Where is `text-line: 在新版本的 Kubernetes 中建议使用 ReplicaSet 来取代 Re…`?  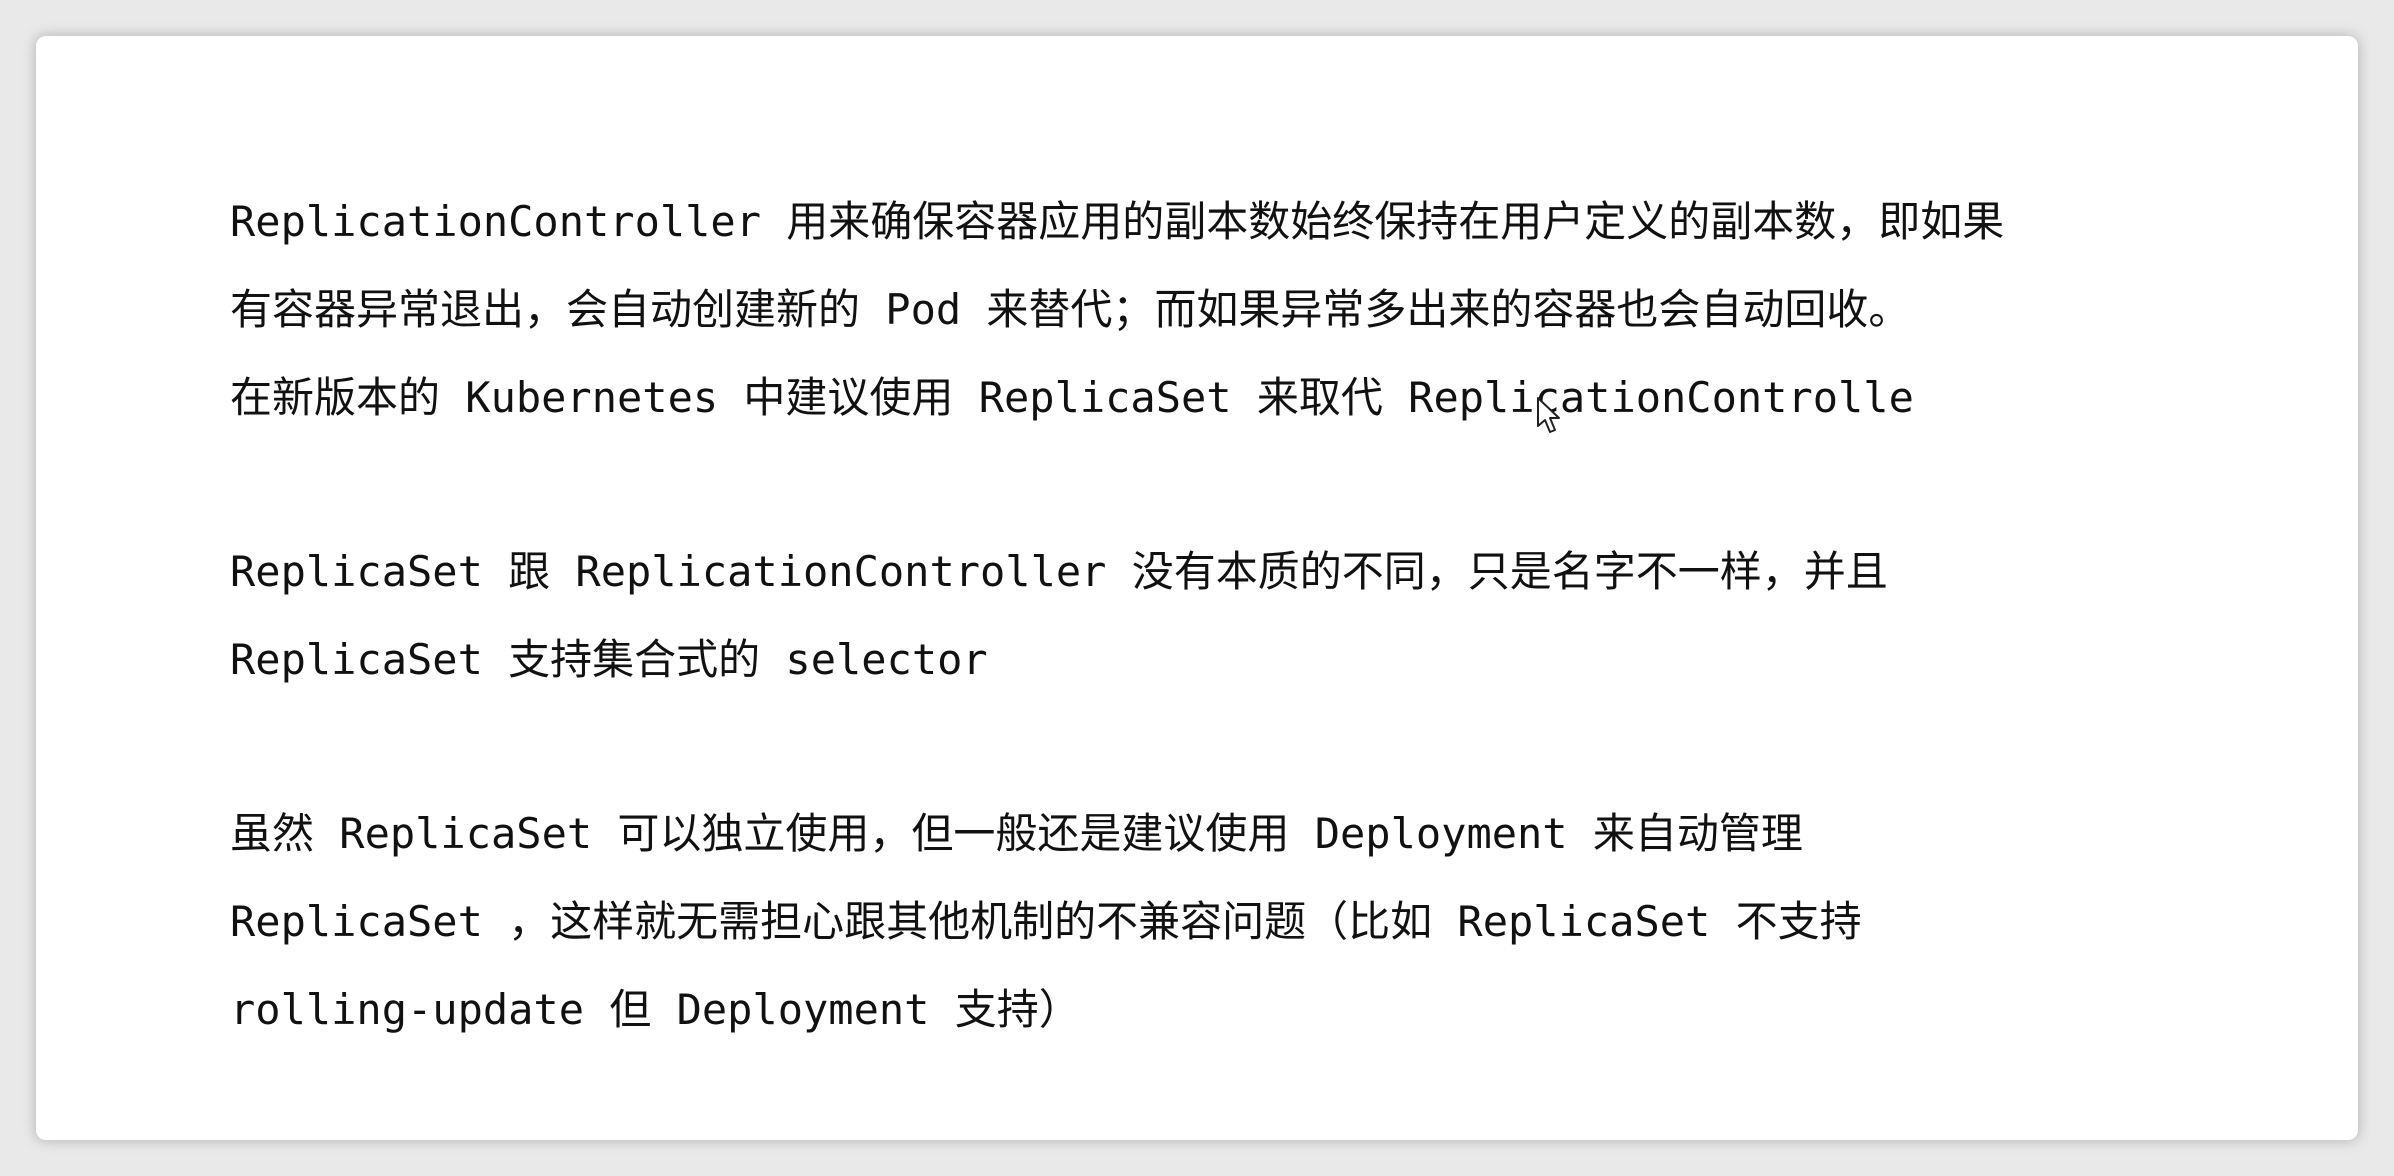
text-line: 在新版本的 Kubernetes 中建议使用 ReplicaSet 来取代 Re… is located at coordinates (1072, 397).